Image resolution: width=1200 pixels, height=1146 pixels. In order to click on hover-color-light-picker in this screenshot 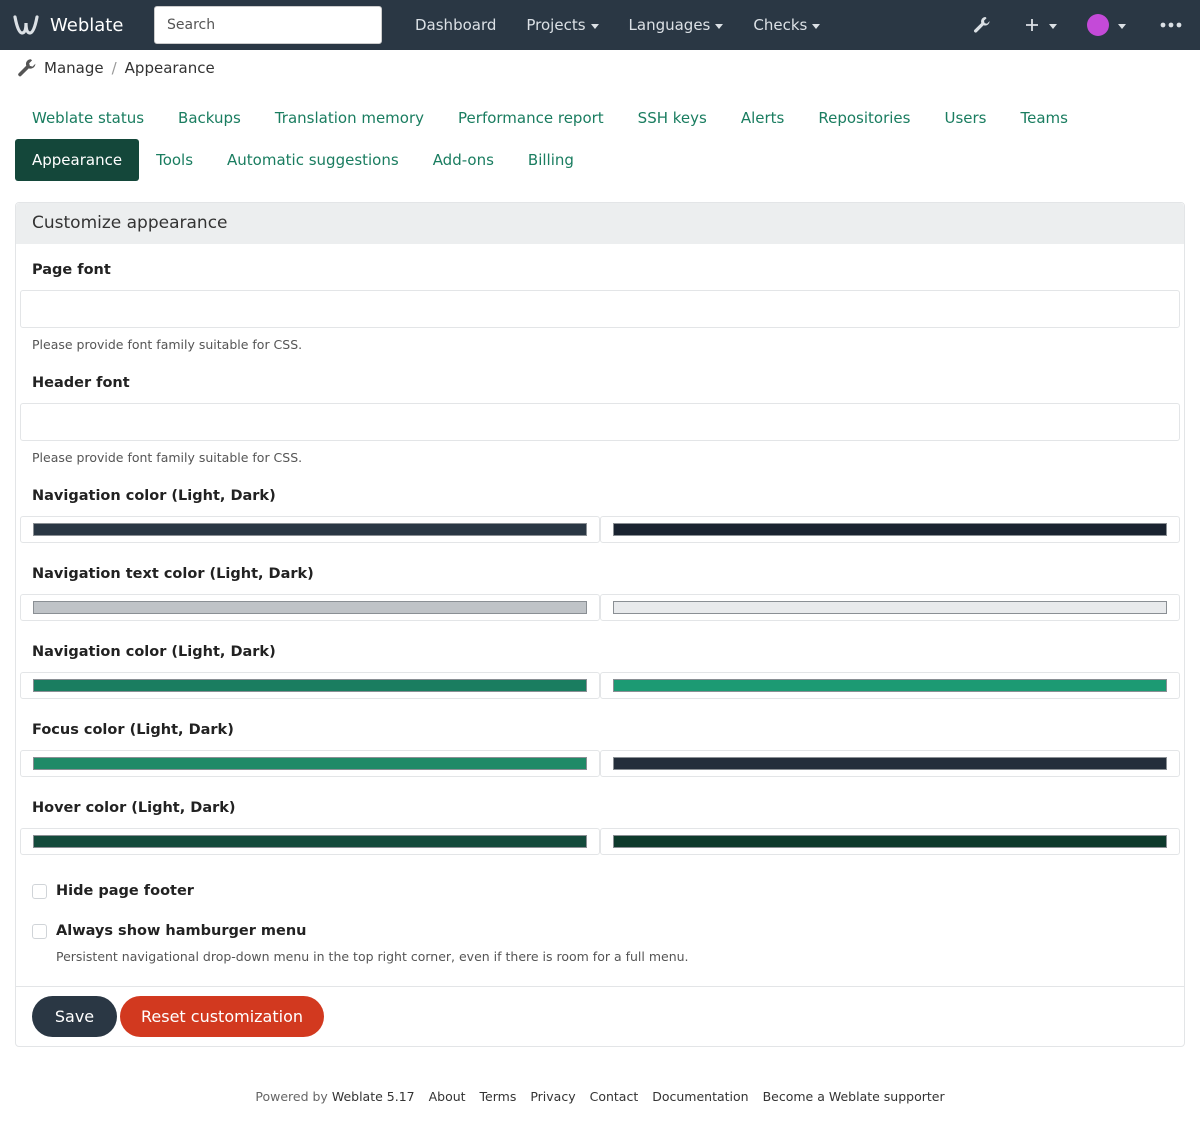, I will do `click(310, 841)`.